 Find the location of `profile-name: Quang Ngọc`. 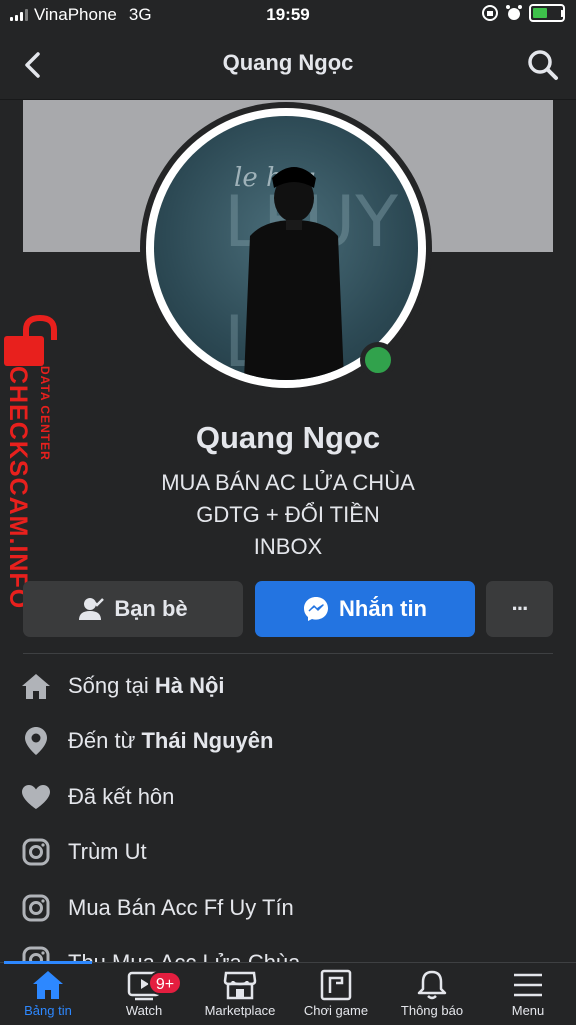

profile-name: Quang Ngọc is located at coordinates (288, 437).